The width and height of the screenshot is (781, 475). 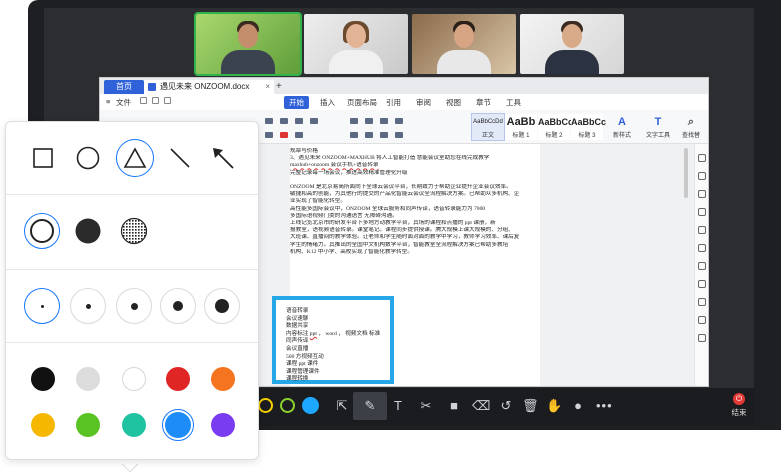 I want to click on vertical-scrollbar, so click(x=686, y=173).